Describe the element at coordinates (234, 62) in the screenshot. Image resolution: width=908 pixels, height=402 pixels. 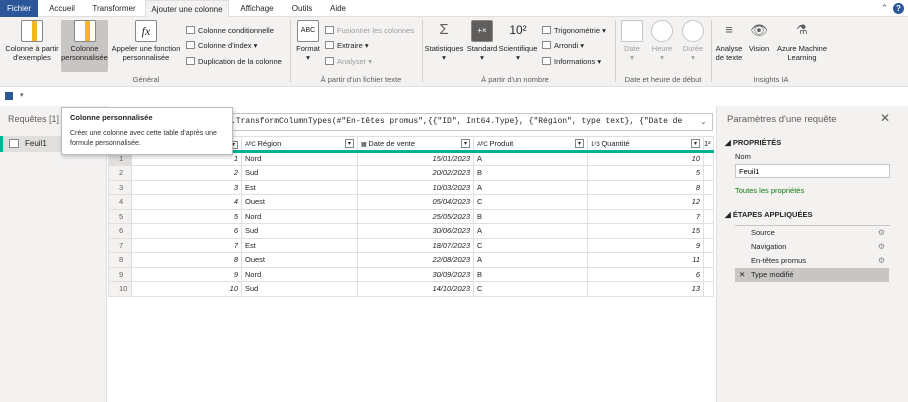
I see `duplication-button: Duplication de la colonne` at that location.